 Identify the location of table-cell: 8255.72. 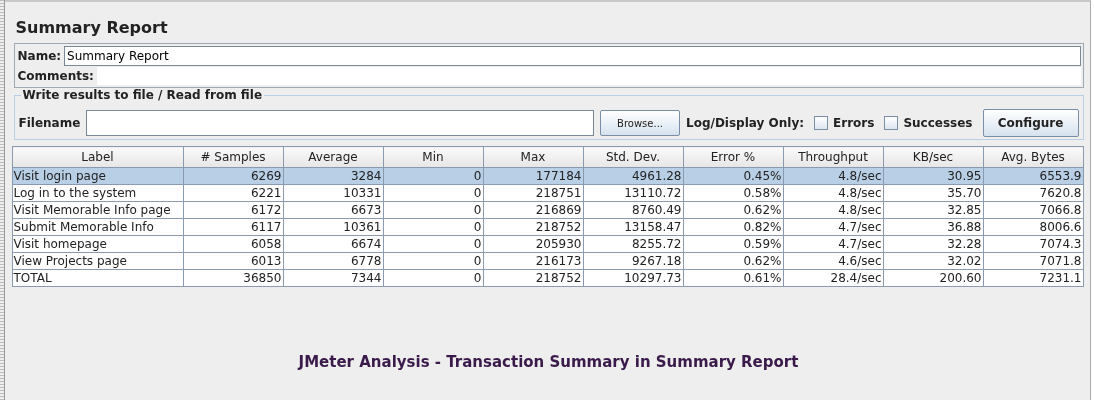
(633, 244).